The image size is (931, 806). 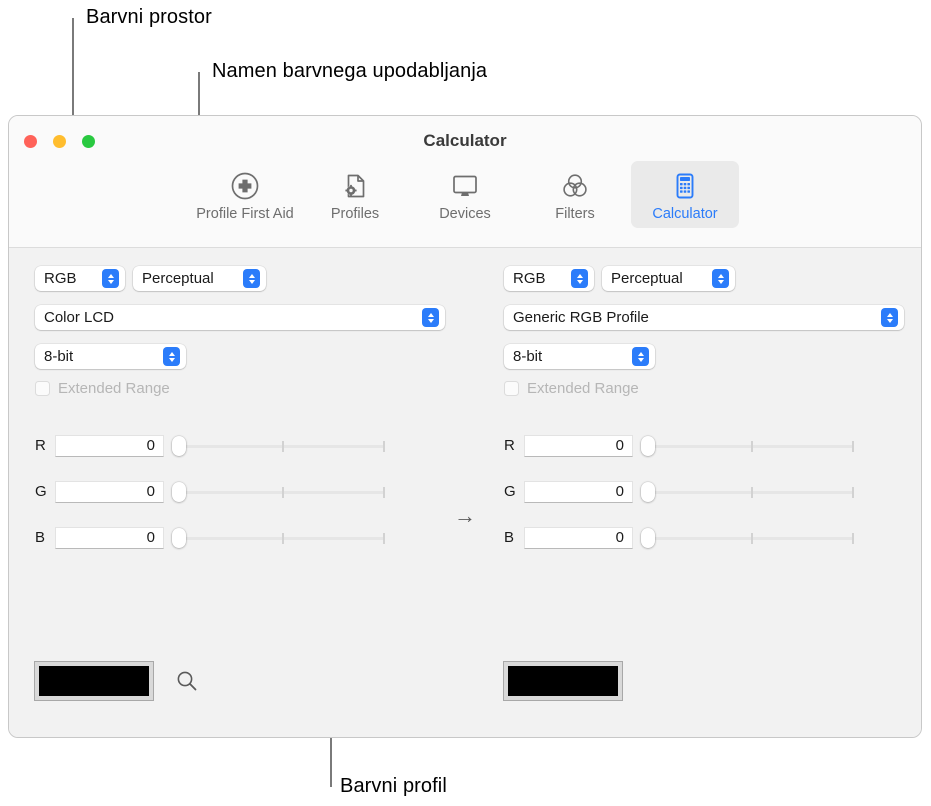 I want to click on source-profile-popup: Color LCD, so click(x=240, y=317).